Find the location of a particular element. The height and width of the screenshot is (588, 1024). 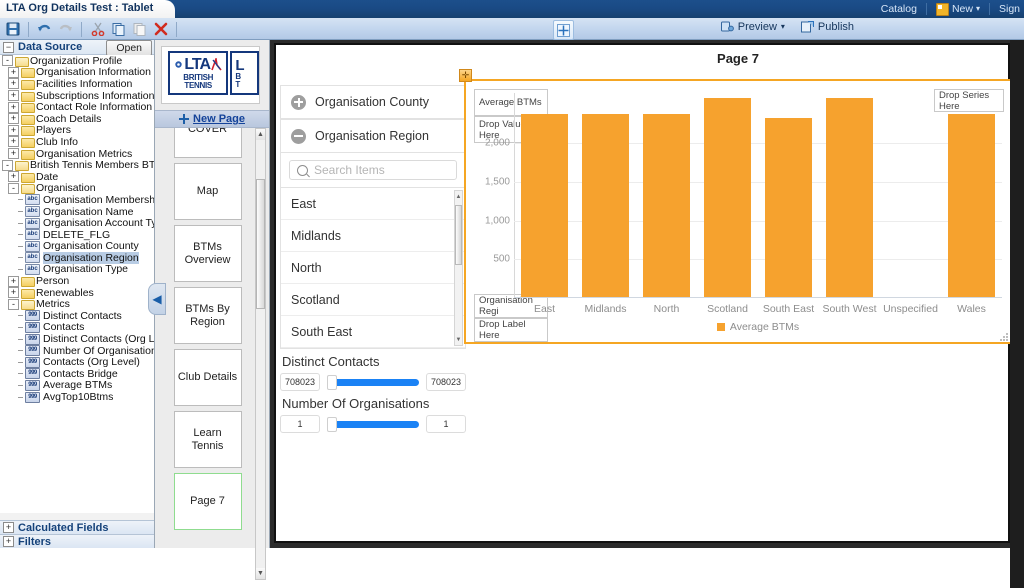

tree-node: + Organisation Metrics is located at coordinates (77, 154).